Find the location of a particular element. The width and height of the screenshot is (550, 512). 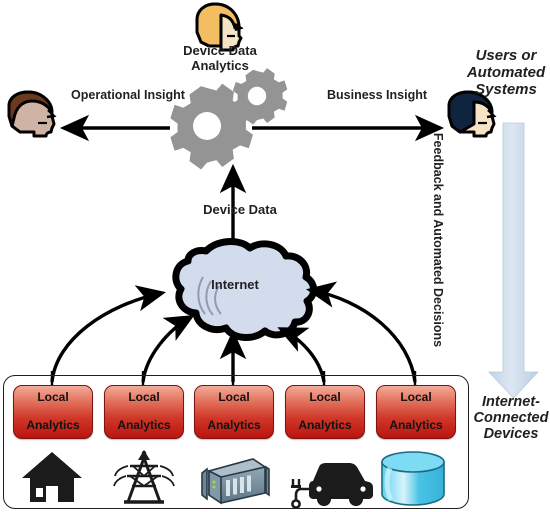

local-analytics-box-database: Local Analytics is located at coordinates (416, 412).